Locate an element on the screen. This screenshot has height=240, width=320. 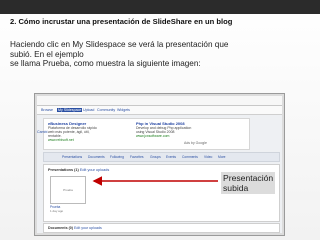
callout-line-1: Presentación is located at coordinates (248, 178).